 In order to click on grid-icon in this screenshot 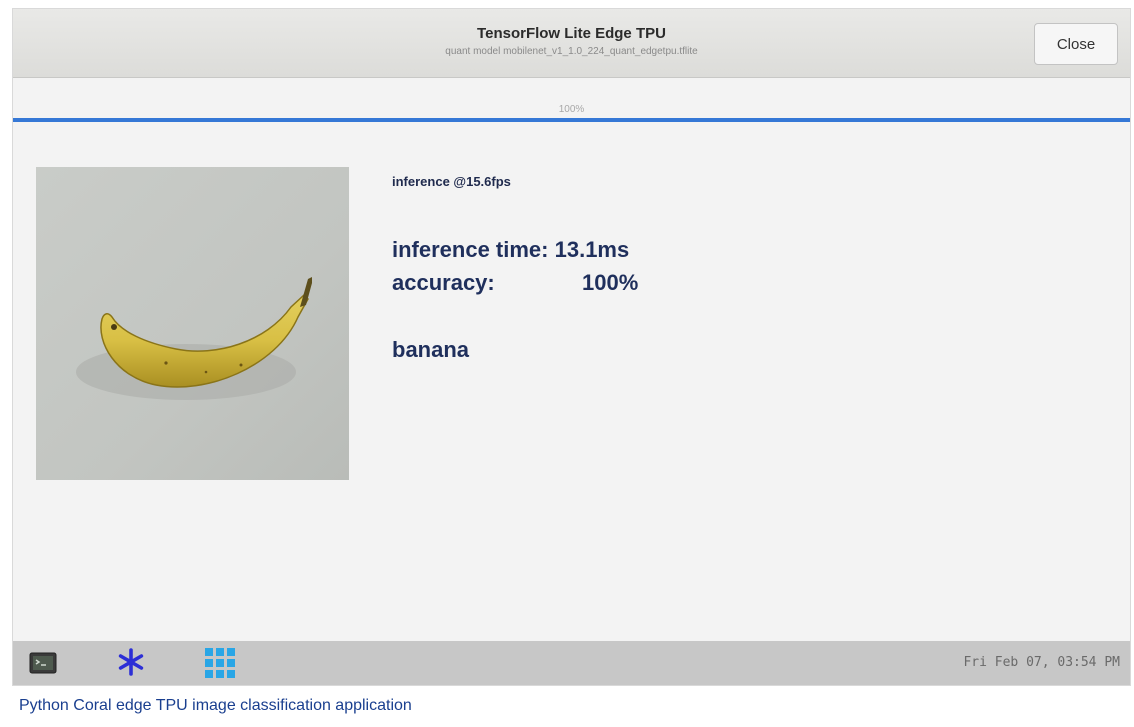, I will do `click(219, 662)`.